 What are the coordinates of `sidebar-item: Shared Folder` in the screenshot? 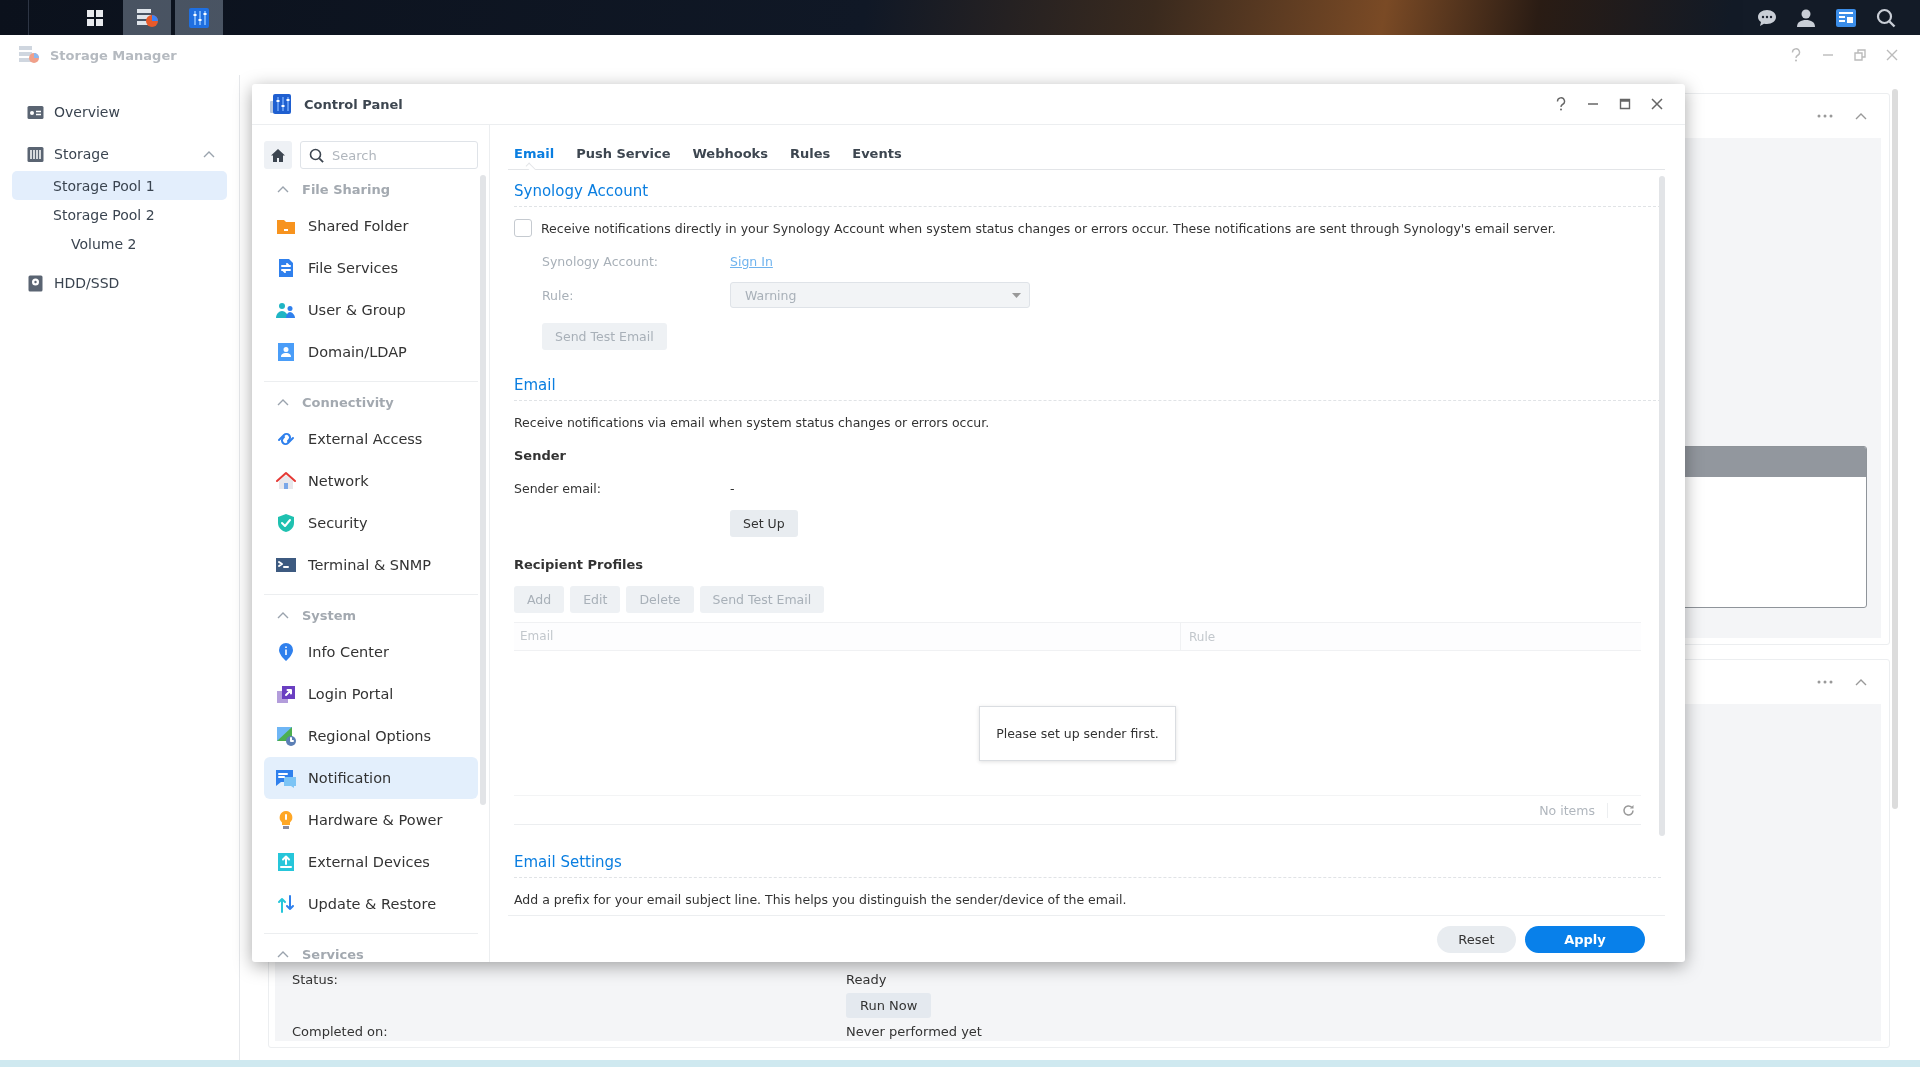 It's located at (371, 226).